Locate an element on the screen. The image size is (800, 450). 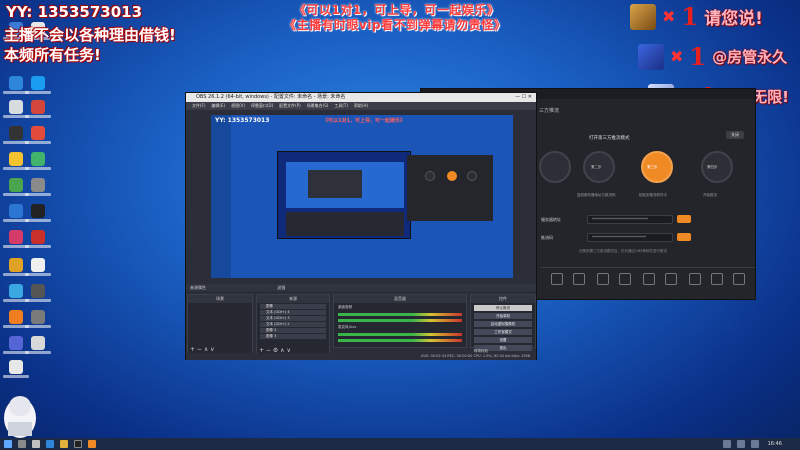
nested-window is located at coordinates (335, 184).